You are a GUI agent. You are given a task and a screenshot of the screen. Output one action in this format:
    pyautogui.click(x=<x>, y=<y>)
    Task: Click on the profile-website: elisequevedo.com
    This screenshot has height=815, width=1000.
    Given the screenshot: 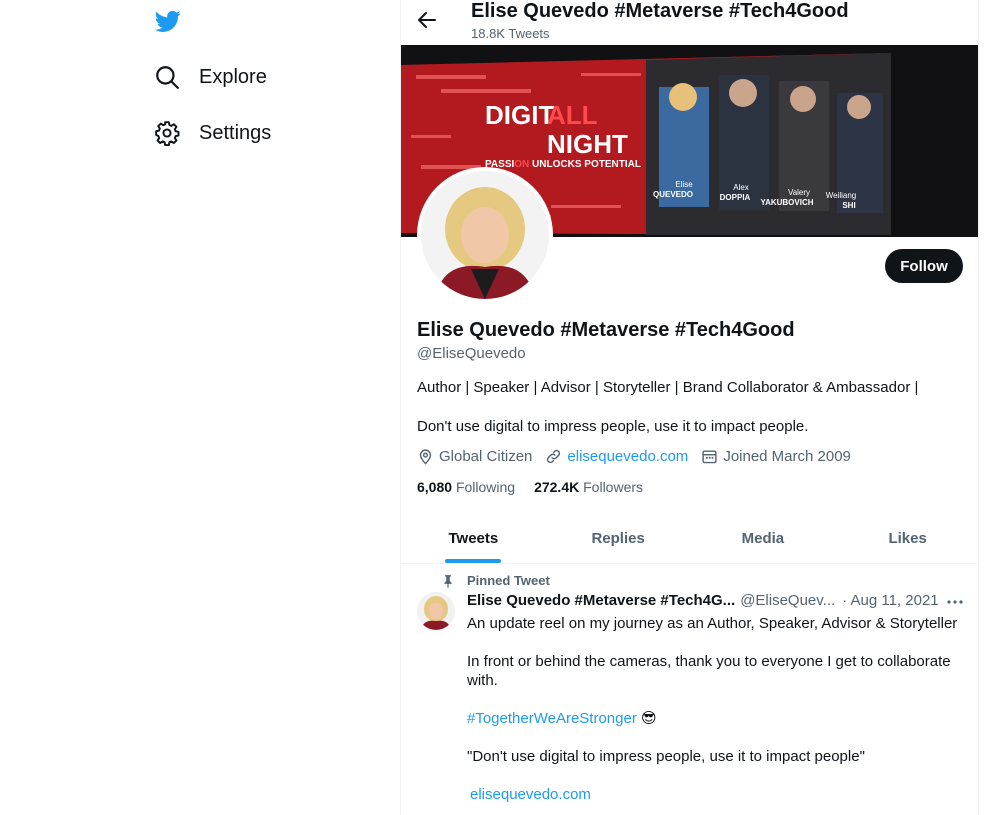 What is the action you would take?
    pyautogui.click(x=616, y=456)
    